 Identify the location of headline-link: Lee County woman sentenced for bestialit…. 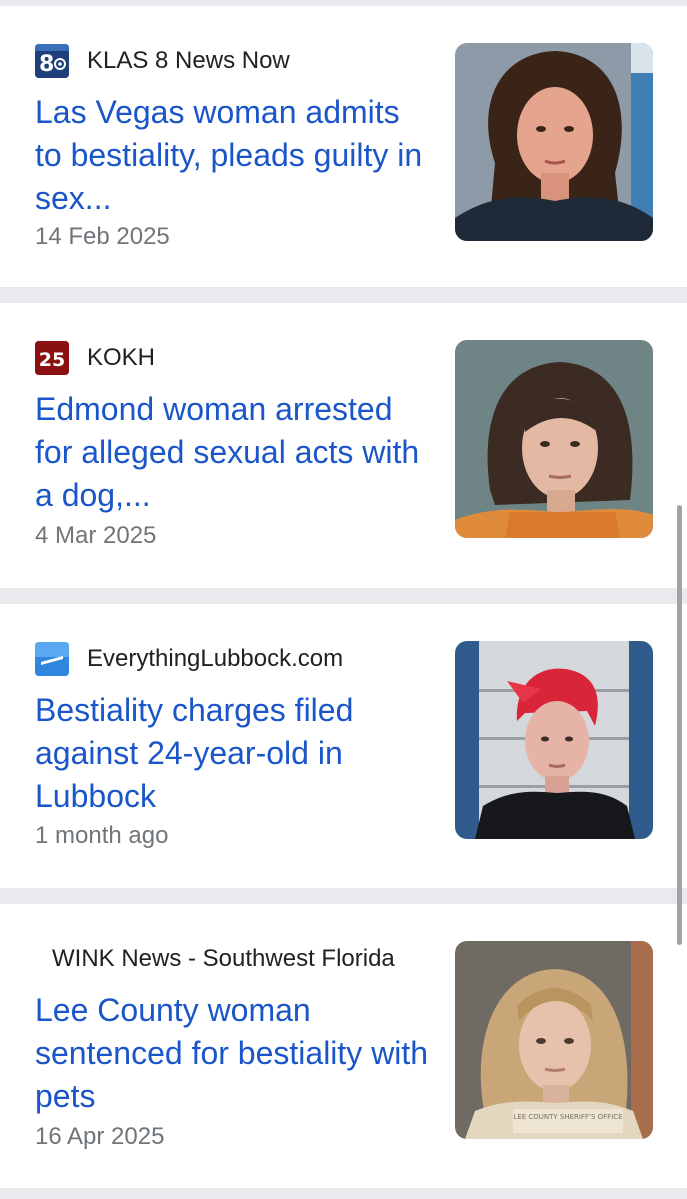
(235, 1053).